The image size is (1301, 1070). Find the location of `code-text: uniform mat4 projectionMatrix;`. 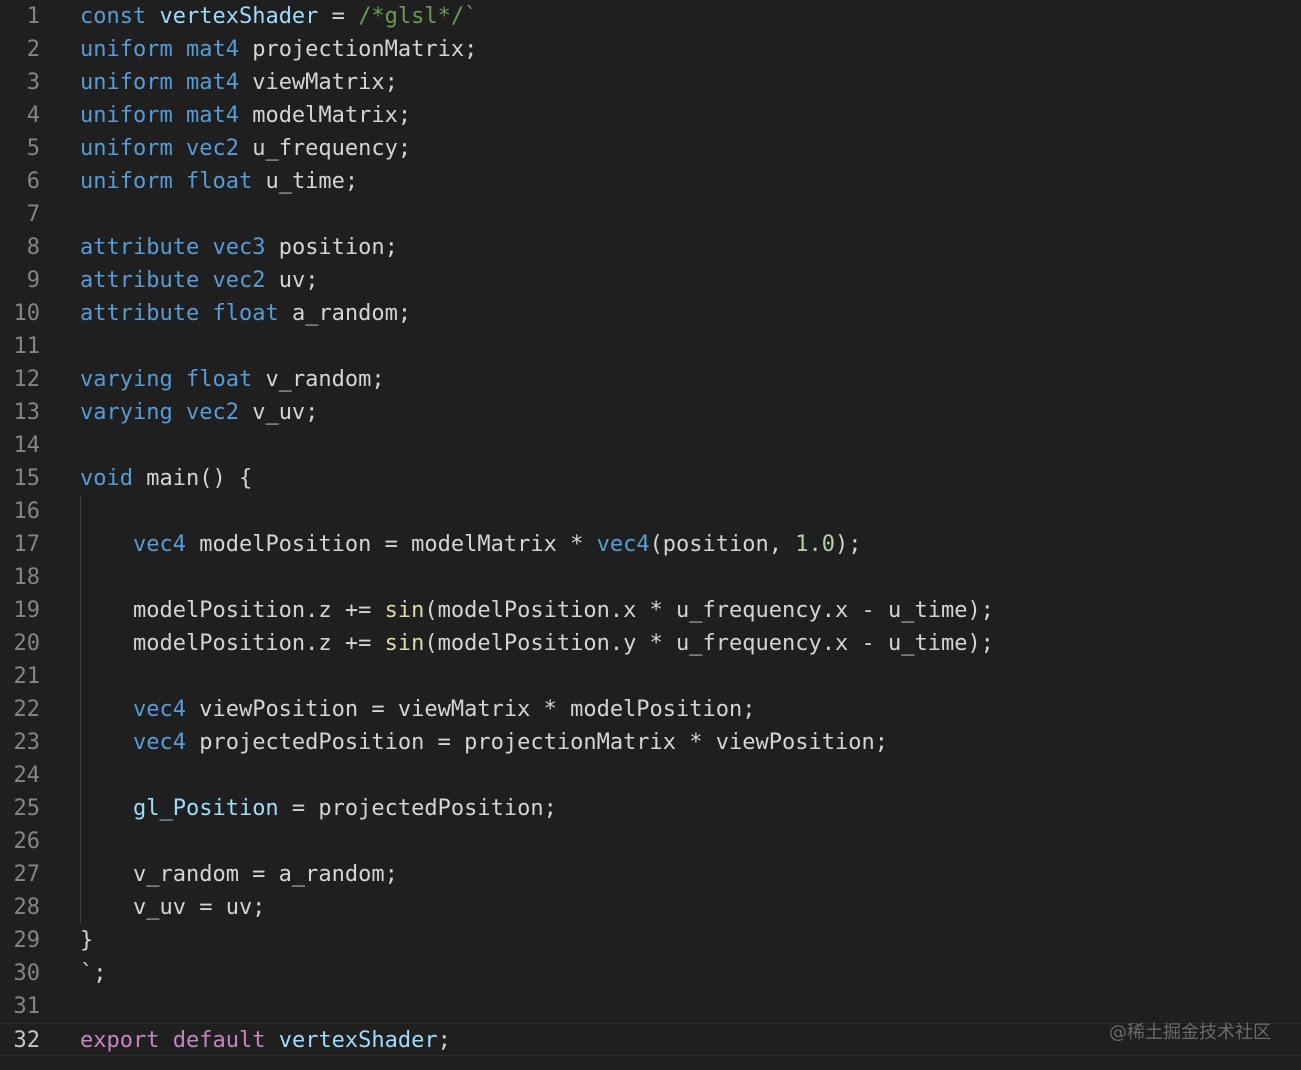

code-text: uniform mat4 projectionMatrix; is located at coordinates (278, 49).